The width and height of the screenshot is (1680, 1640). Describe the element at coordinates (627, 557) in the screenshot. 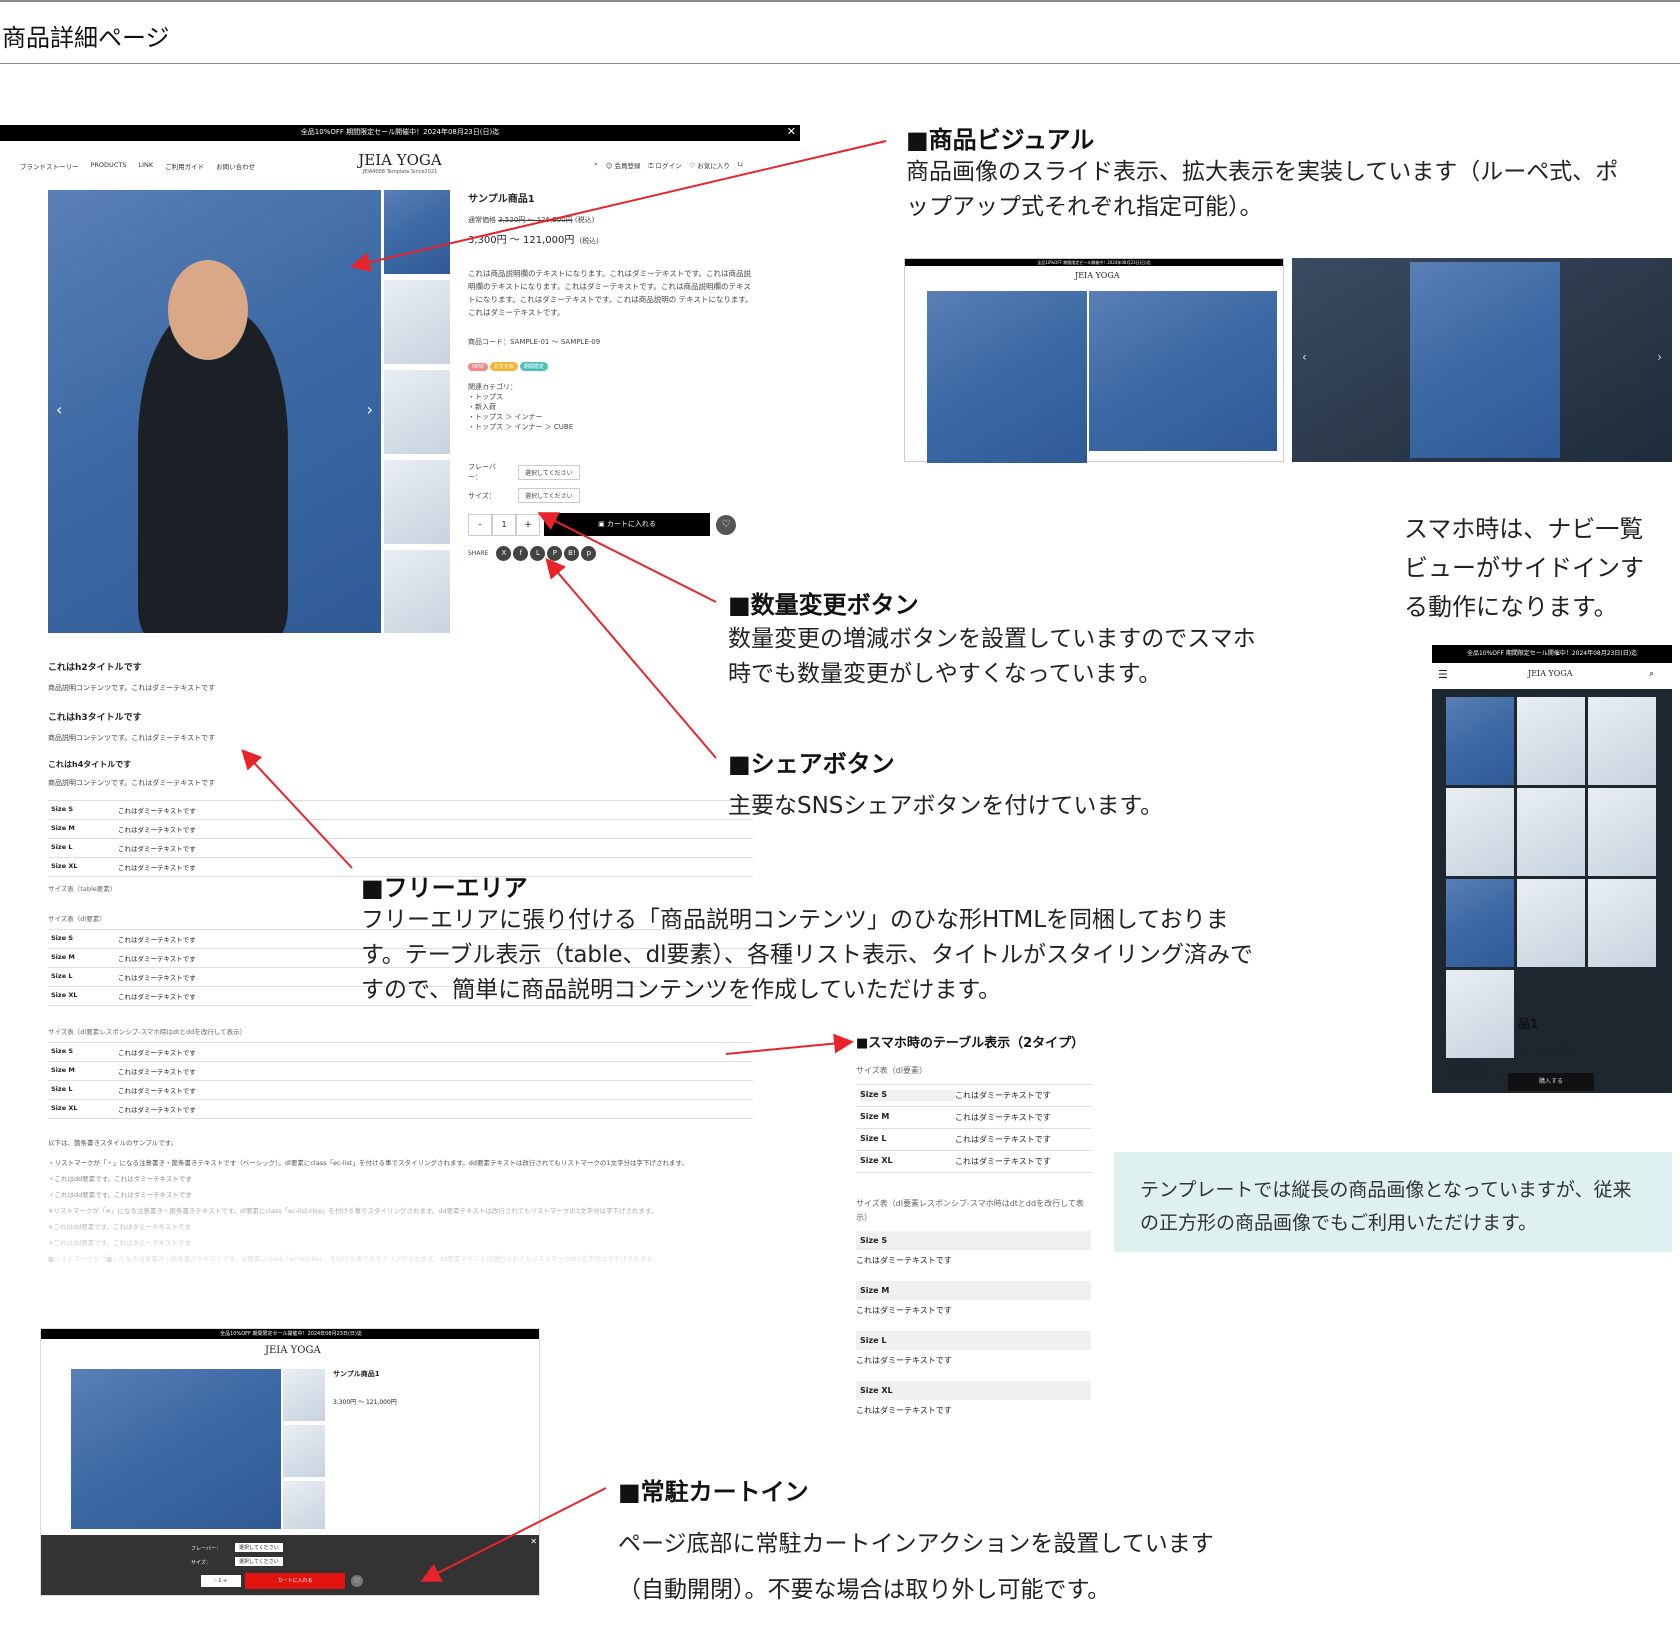

I see `arrow-qty` at that location.